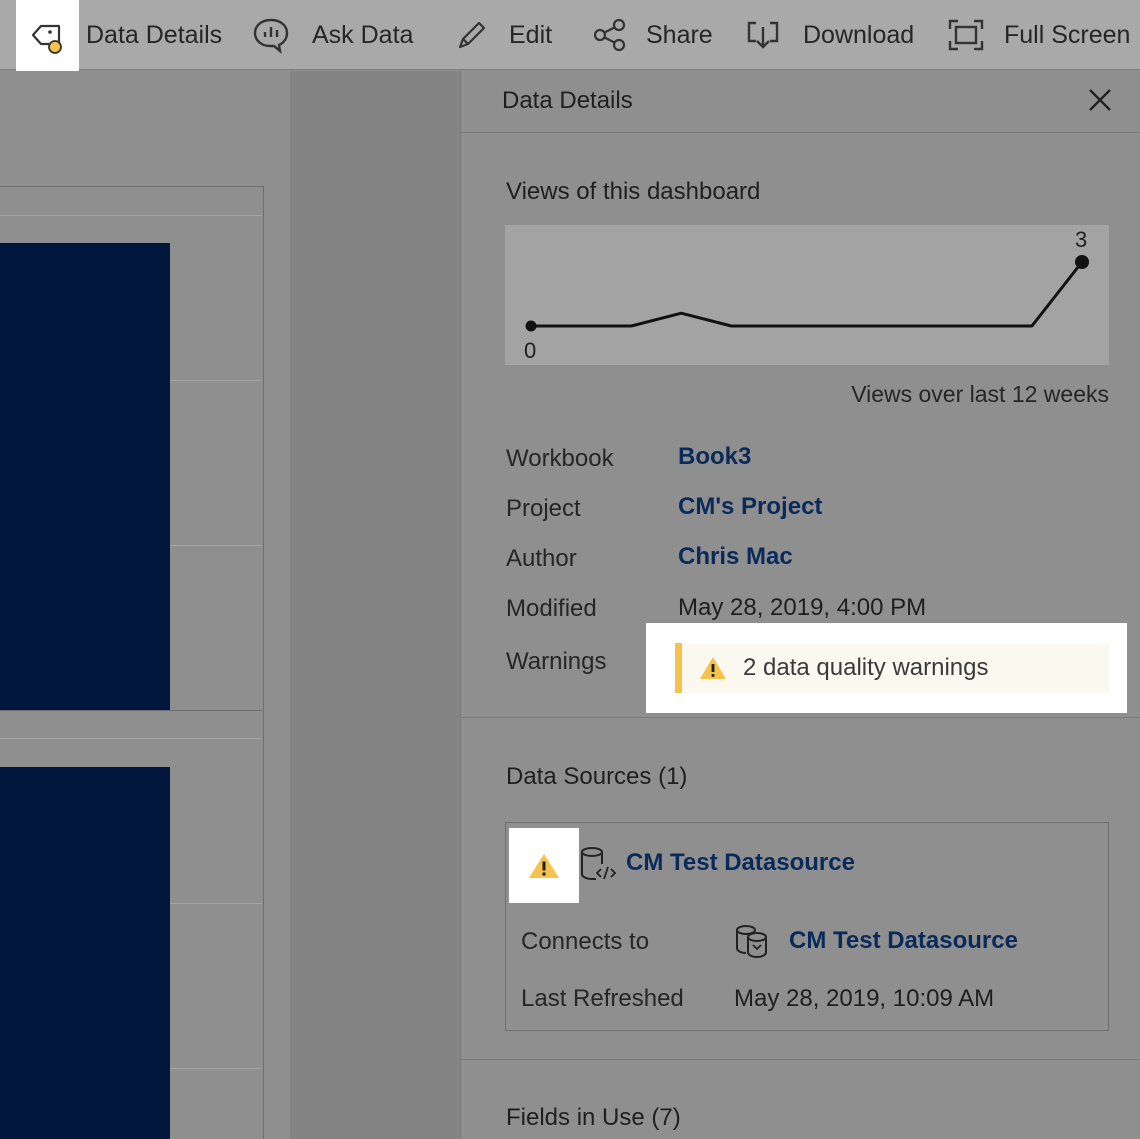 The height and width of the screenshot is (1139, 1140). What do you see at coordinates (1038, 35) in the screenshot?
I see `full-screen-button: Full Screen` at bounding box center [1038, 35].